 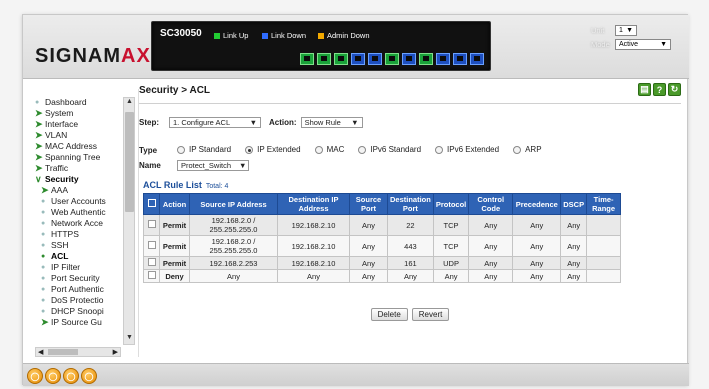 What do you see at coordinates (79, 289) in the screenshot?
I see `sidebar-item-port-authentic: ● Port Authentic` at bounding box center [79, 289].